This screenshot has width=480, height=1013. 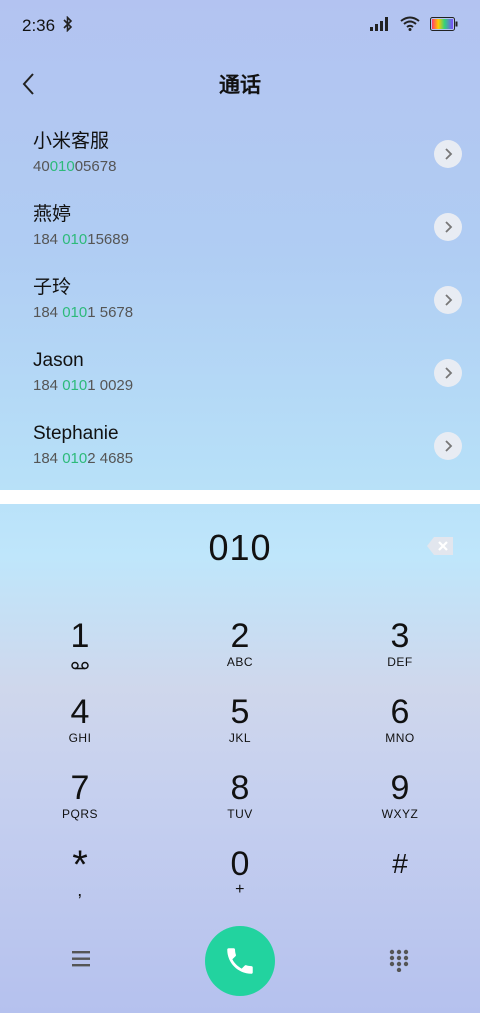 I want to click on status-time: 2:36, so click(x=39, y=25).